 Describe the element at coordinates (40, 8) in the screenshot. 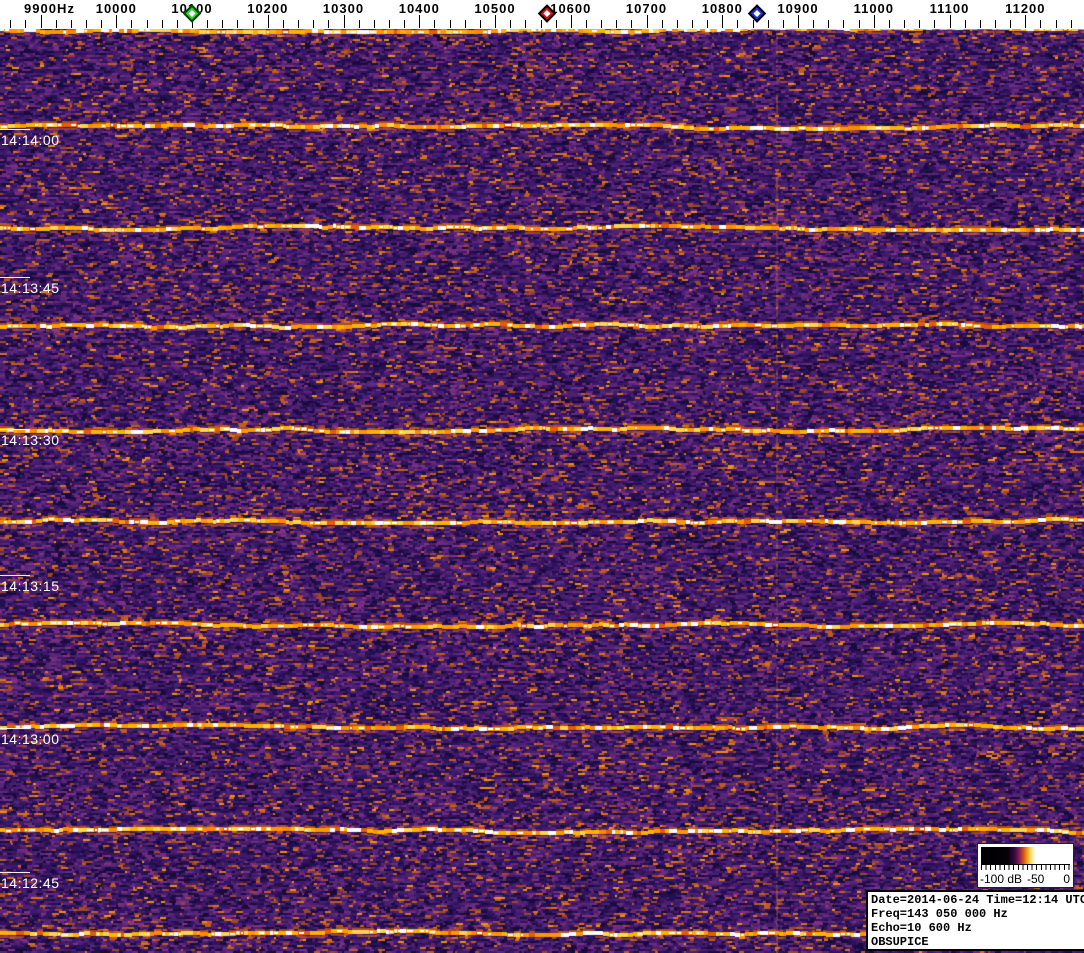

I see `freq-scale-label: 9900` at that location.